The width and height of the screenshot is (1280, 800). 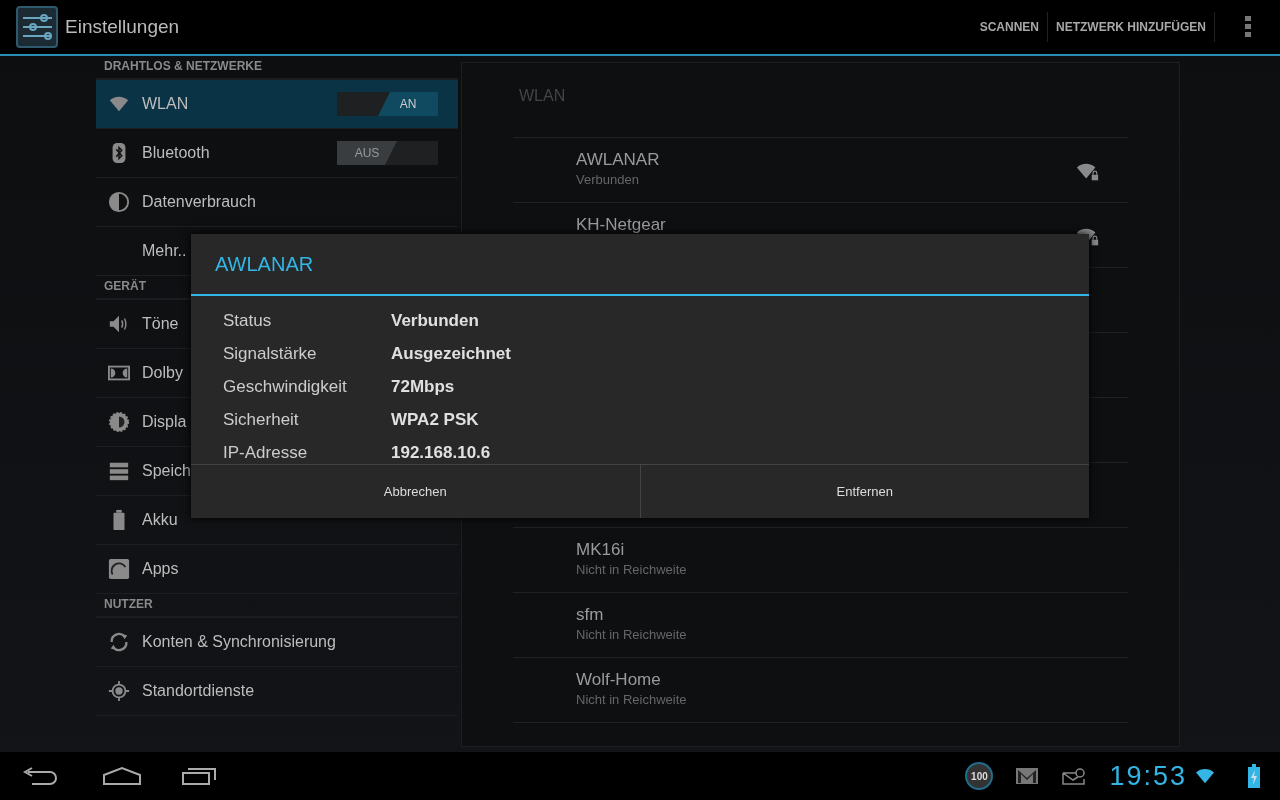 I want to click on recent-apps-icon, so click(x=200, y=776).